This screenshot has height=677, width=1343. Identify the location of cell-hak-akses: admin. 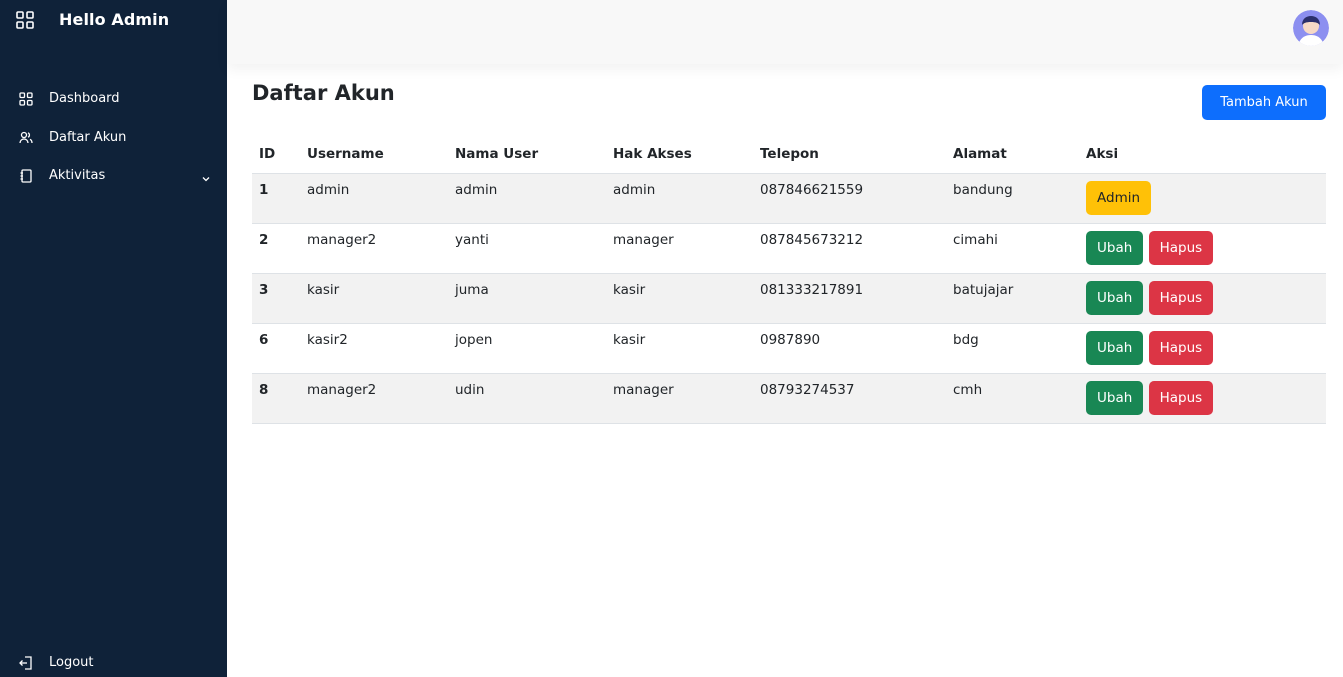
(679, 198).